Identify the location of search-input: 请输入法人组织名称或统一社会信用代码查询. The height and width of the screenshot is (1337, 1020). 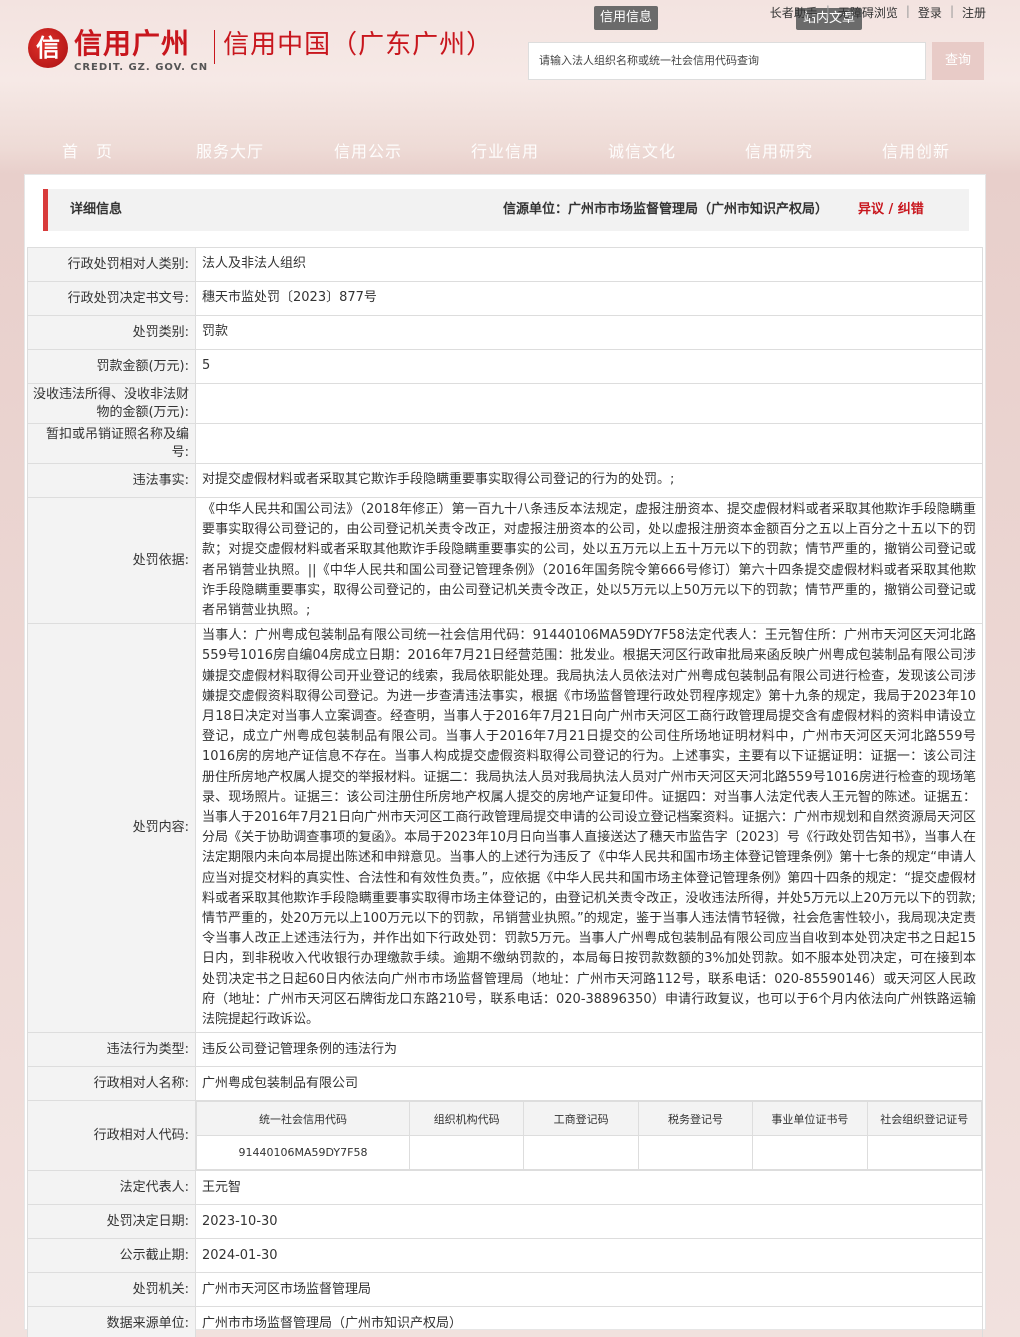
(727, 61).